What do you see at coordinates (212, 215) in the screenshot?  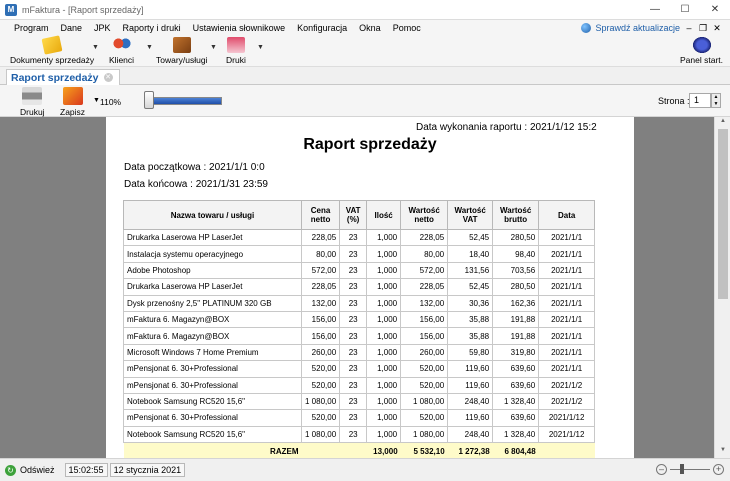 I see `column-header: Nazwa towaru / usługi` at bounding box center [212, 215].